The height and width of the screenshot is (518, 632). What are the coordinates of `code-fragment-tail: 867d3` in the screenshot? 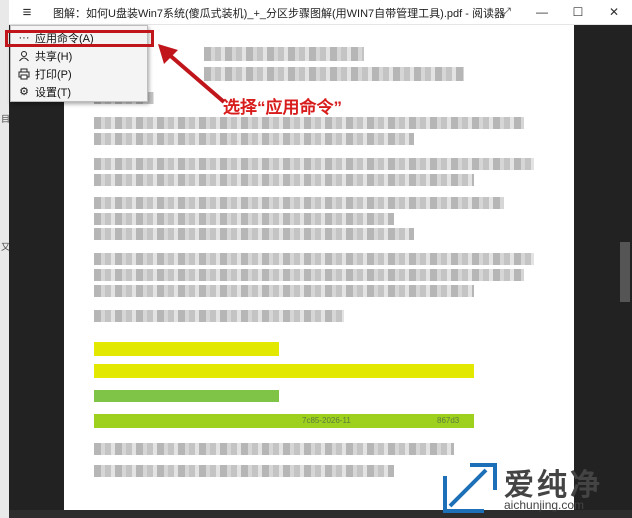 It's located at (448, 420).